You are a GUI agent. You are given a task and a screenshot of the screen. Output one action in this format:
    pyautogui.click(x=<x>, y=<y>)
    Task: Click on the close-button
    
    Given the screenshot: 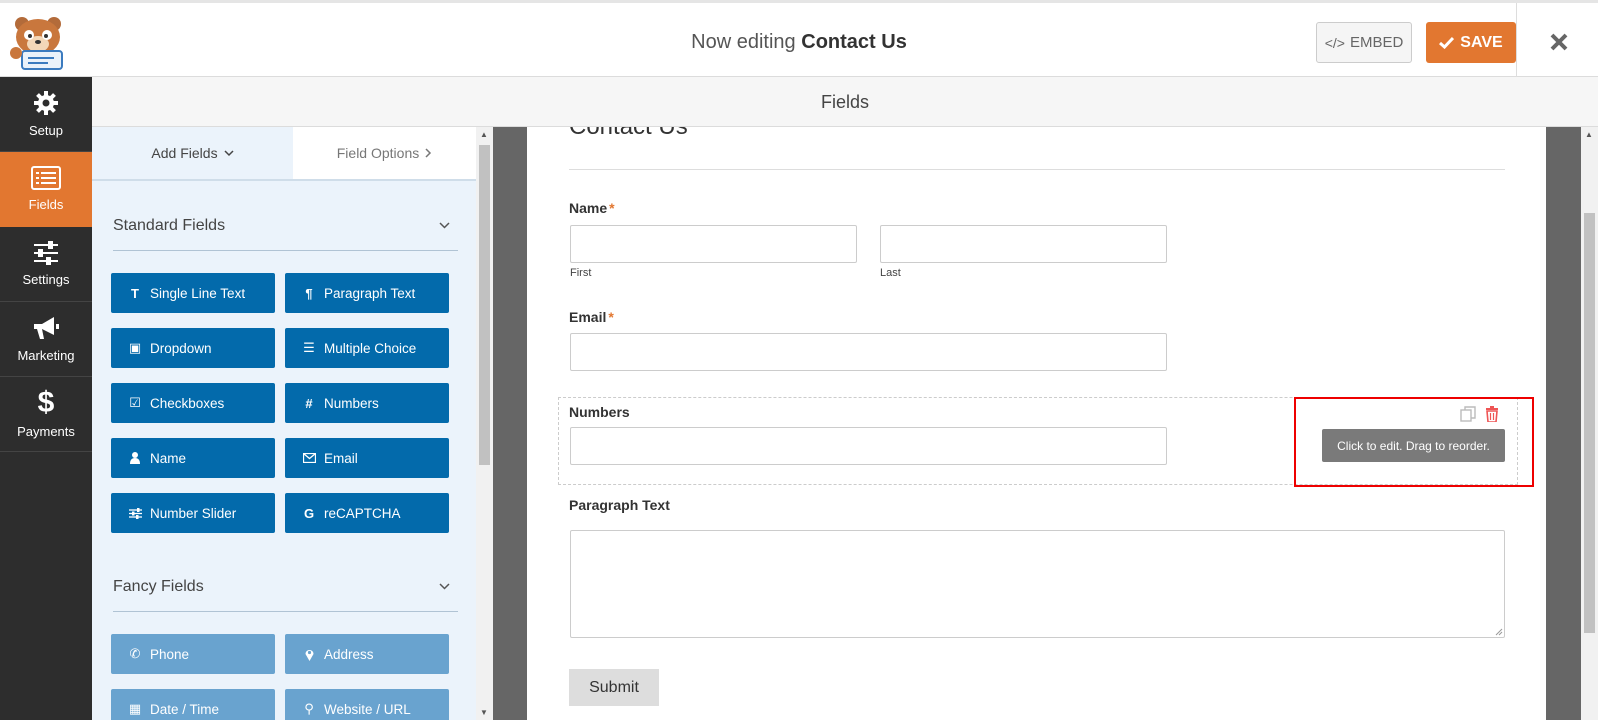 What is the action you would take?
    pyautogui.click(x=1559, y=42)
    